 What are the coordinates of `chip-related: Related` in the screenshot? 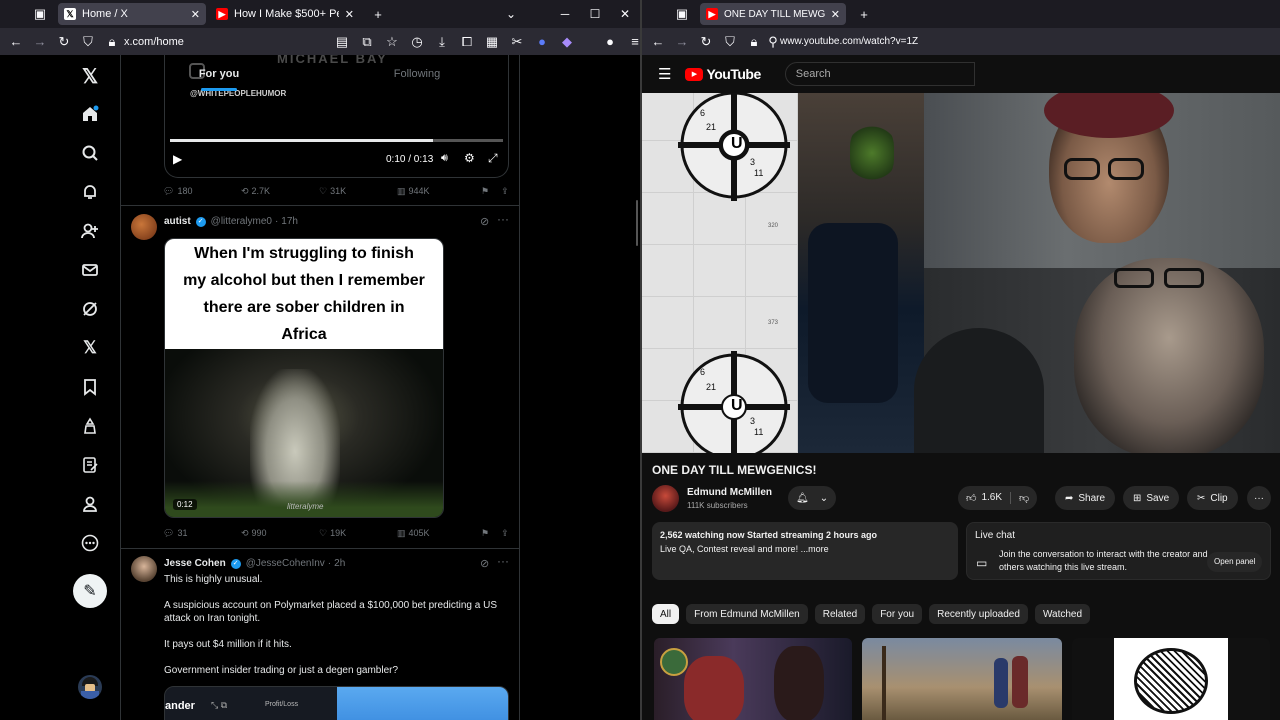 It's located at (840, 614).